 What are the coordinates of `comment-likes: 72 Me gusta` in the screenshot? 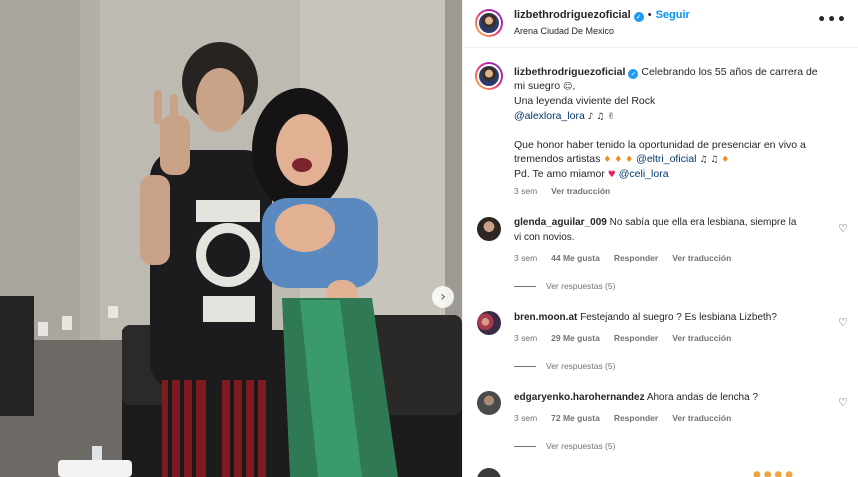 It's located at (575, 418).